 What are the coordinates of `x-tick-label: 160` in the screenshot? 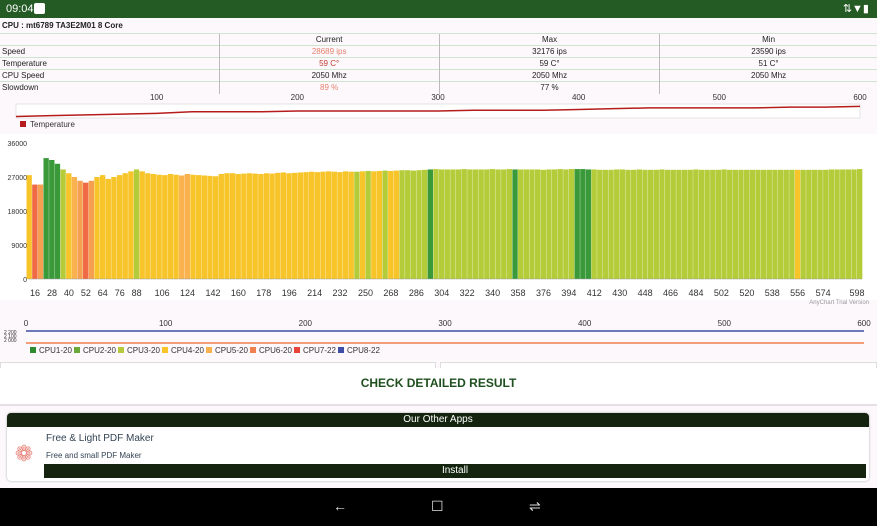 It's located at (238, 293).